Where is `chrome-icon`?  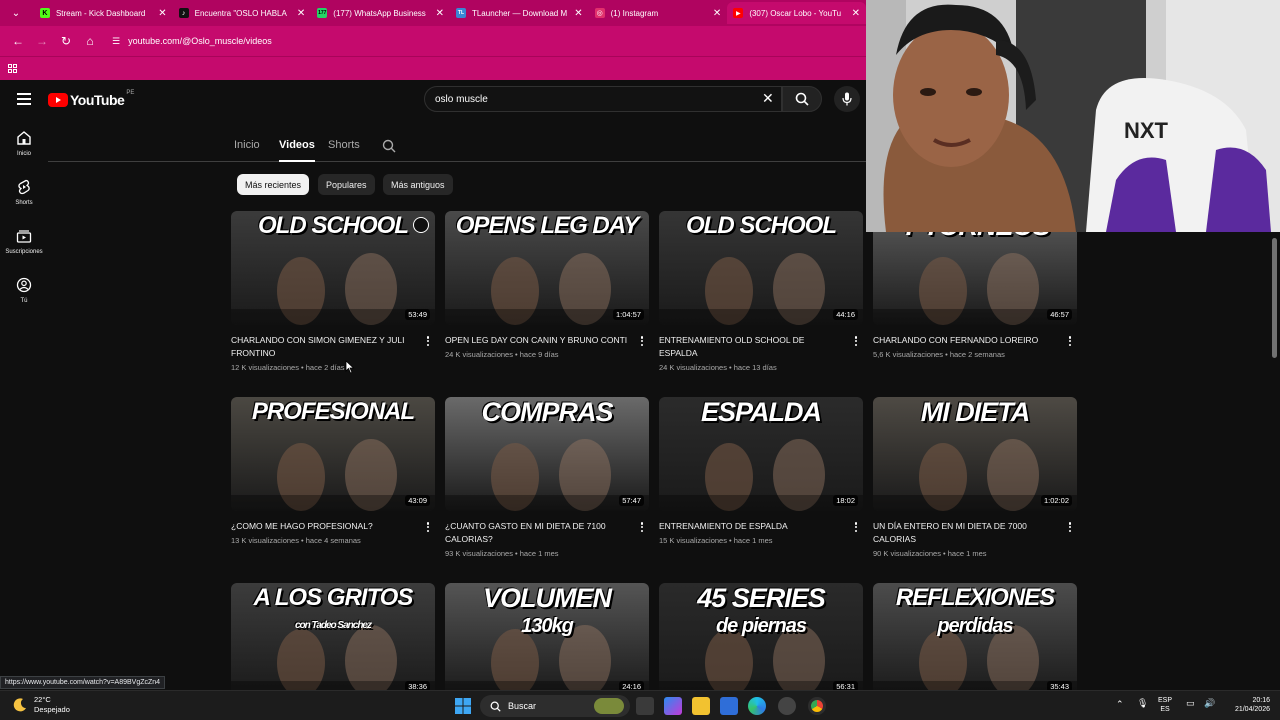
chrome-icon is located at coordinates (817, 706).